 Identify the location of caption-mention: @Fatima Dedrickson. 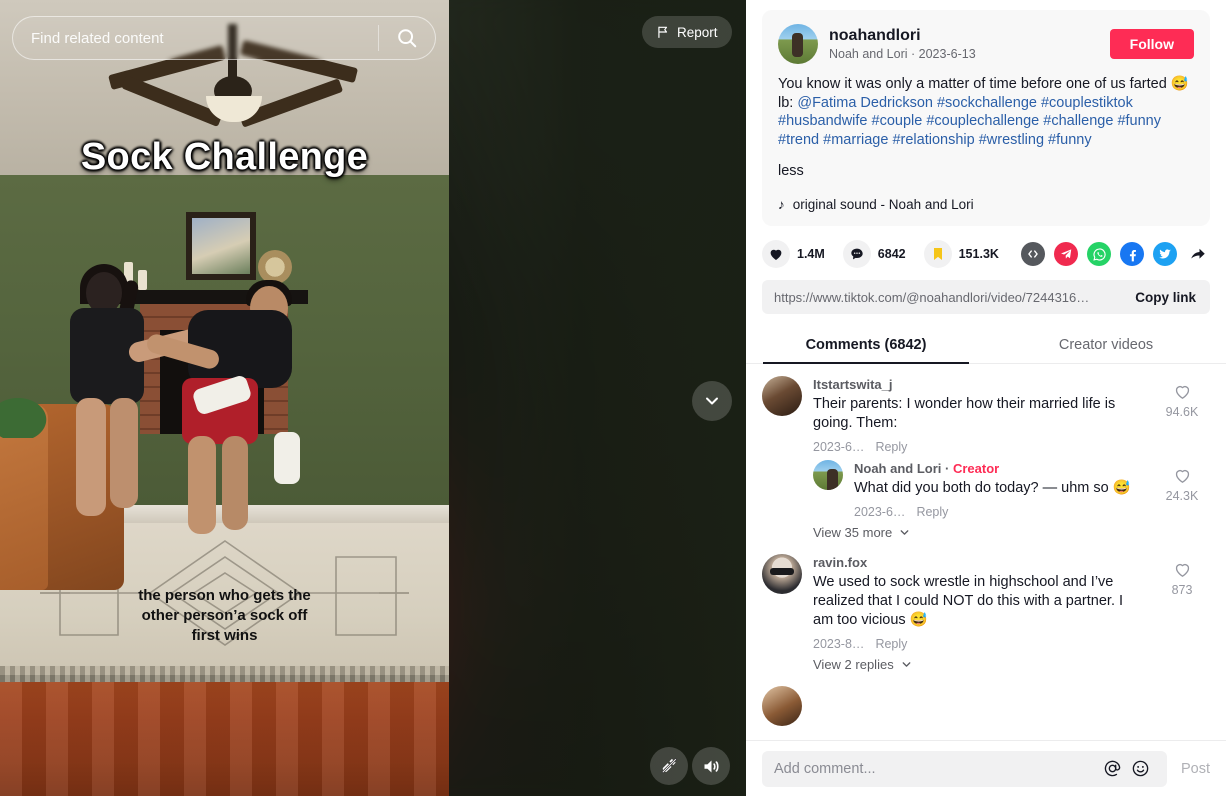
(865, 103).